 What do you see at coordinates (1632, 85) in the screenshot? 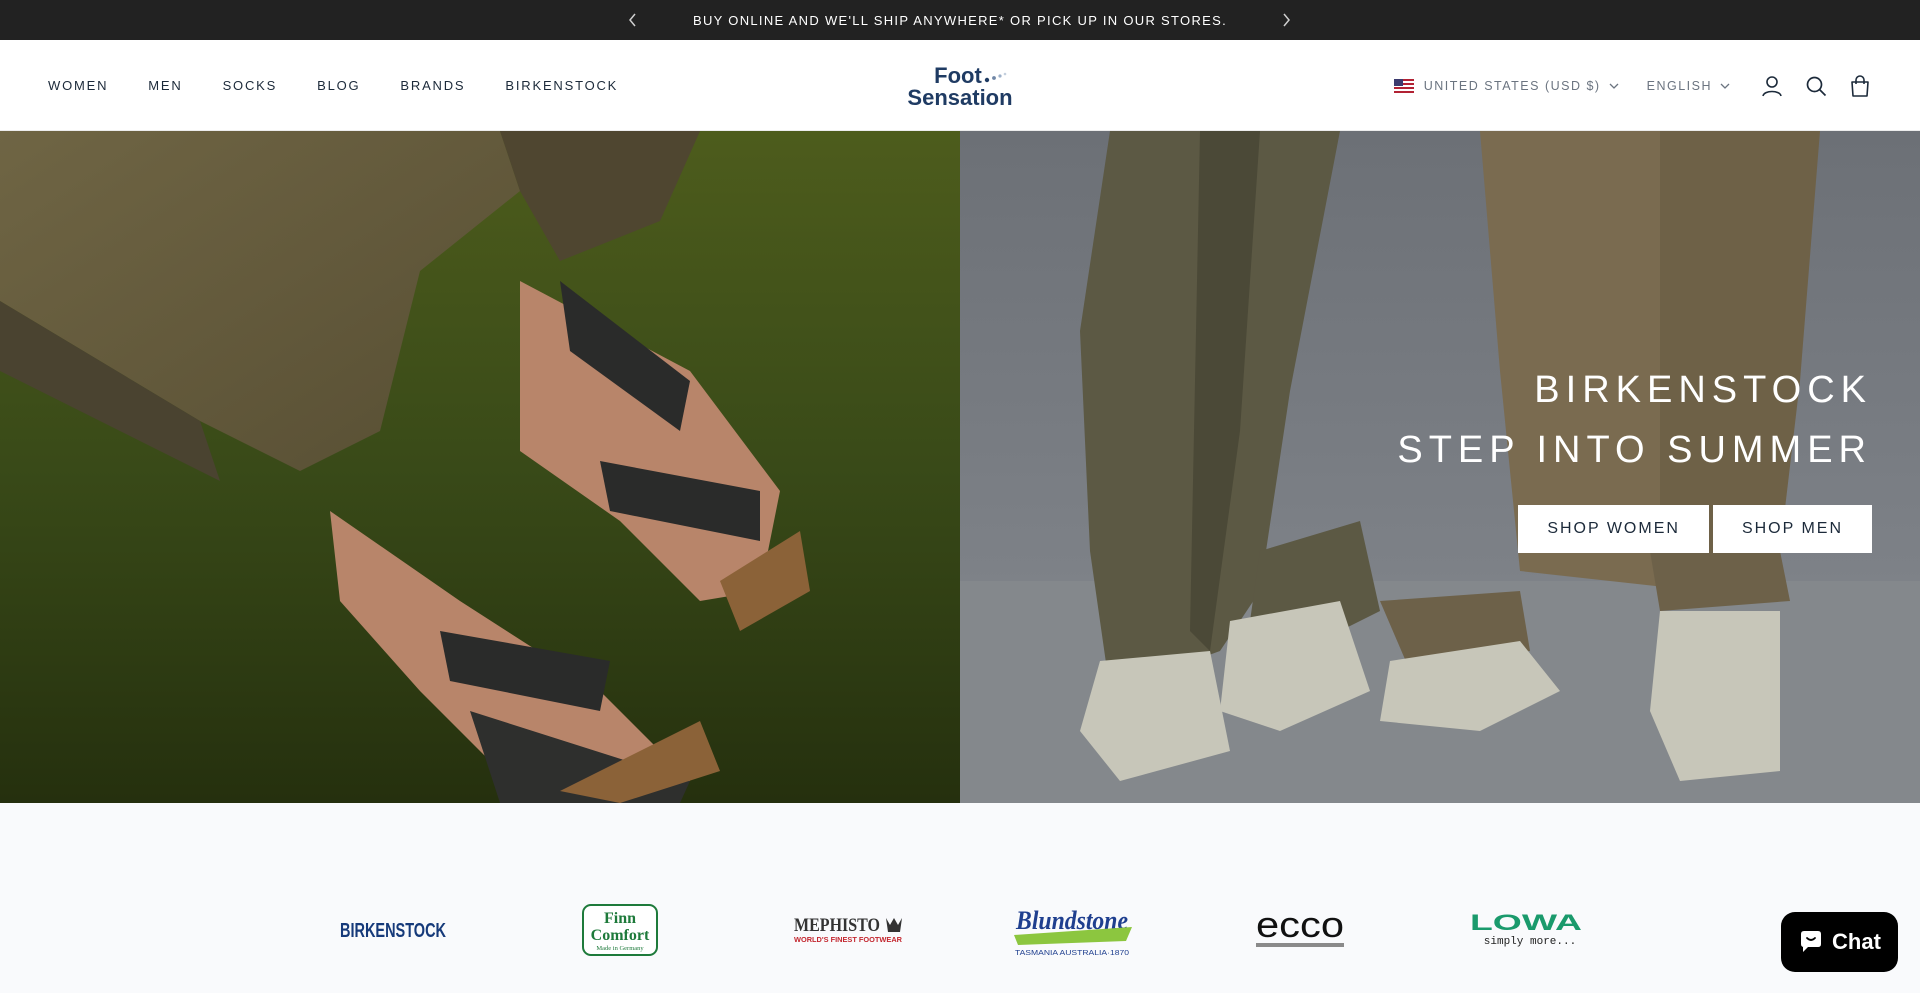
I see `header-utilities: UNITED STATES (USD $) ENGLISH` at bounding box center [1632, 85].